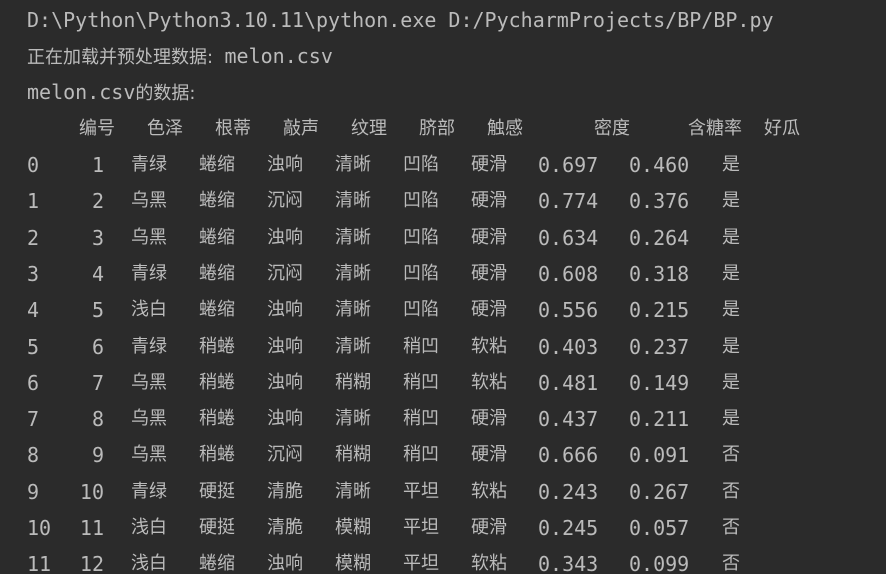  I want to click on table-cell: 4, so click(97, 274).